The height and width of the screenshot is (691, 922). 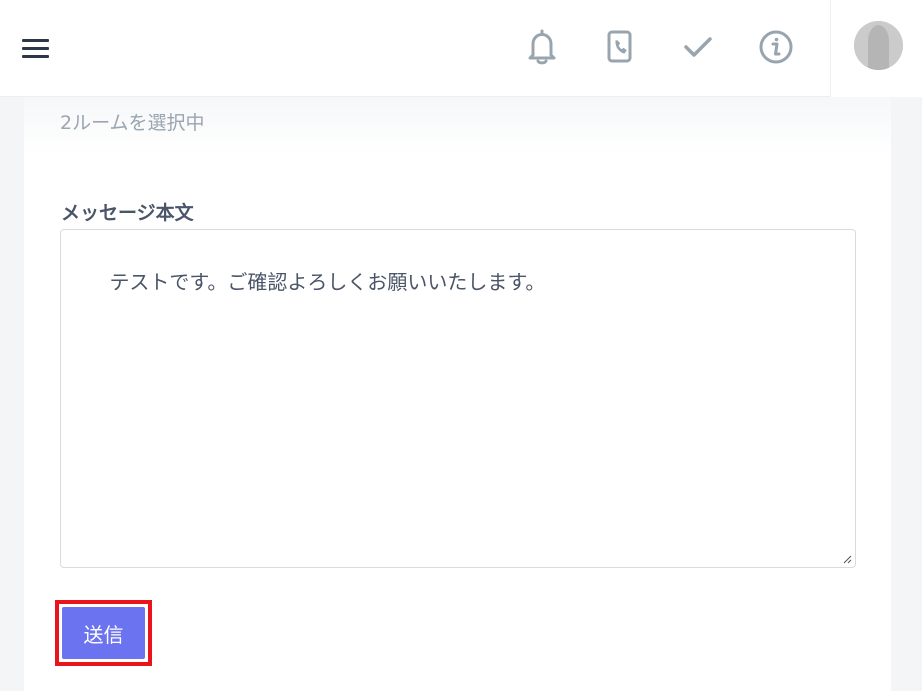 I want to click on info-icon, so click(x=776, y=47).